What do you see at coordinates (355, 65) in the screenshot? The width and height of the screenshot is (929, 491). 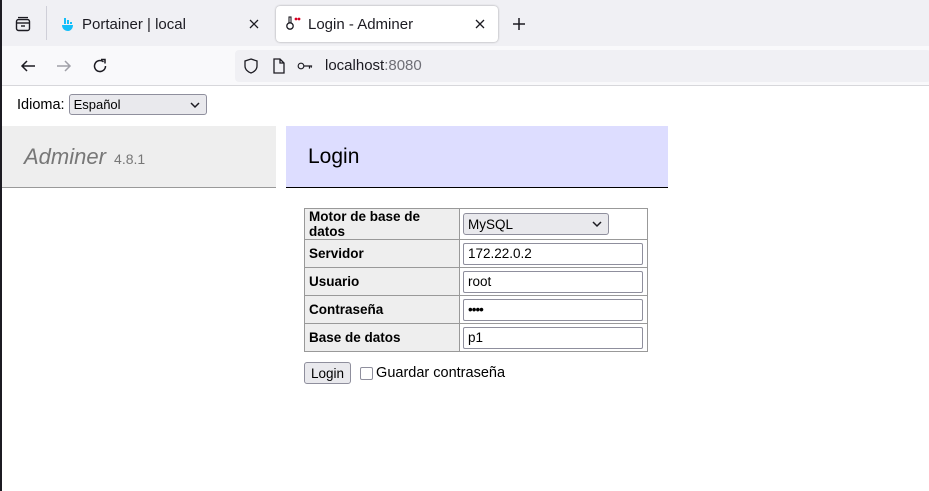 I see `url-host: localhost` at bounding box center [355, 65].